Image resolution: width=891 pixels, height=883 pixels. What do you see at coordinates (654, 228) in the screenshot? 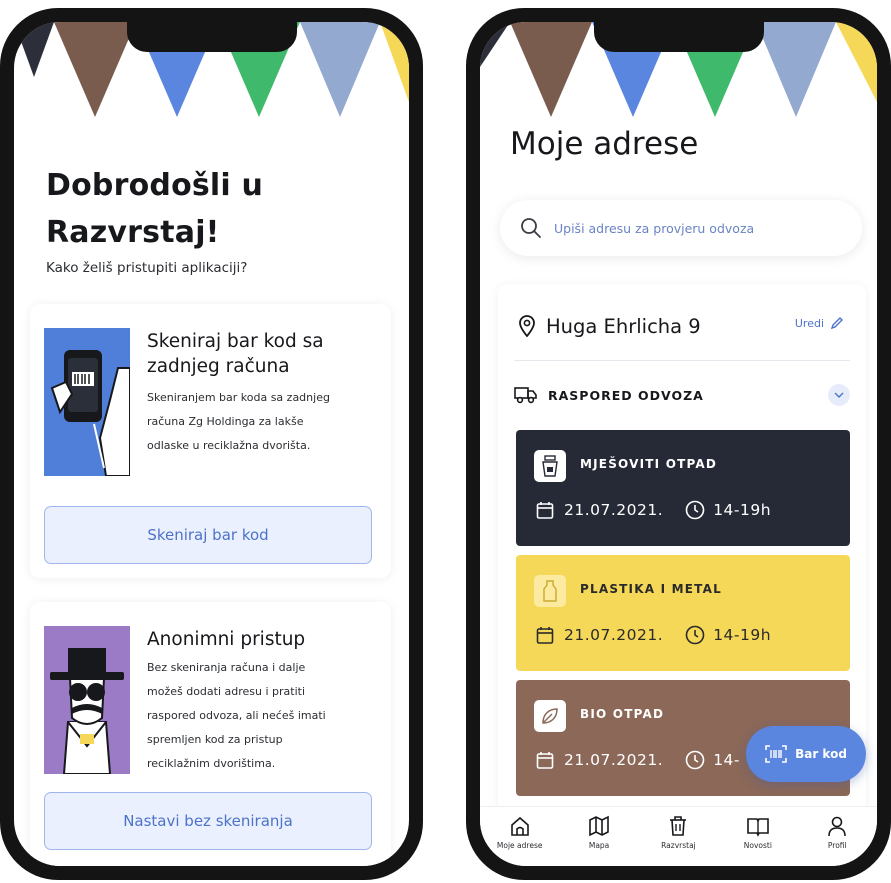
I see `search-placeholder: Upiši adresu za provjeru odvoza` at bounding box center [654, 228].